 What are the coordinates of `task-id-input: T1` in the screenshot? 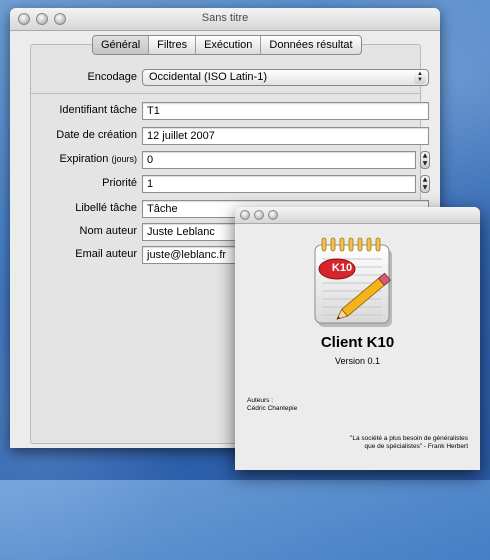 It's located at (285, 111).